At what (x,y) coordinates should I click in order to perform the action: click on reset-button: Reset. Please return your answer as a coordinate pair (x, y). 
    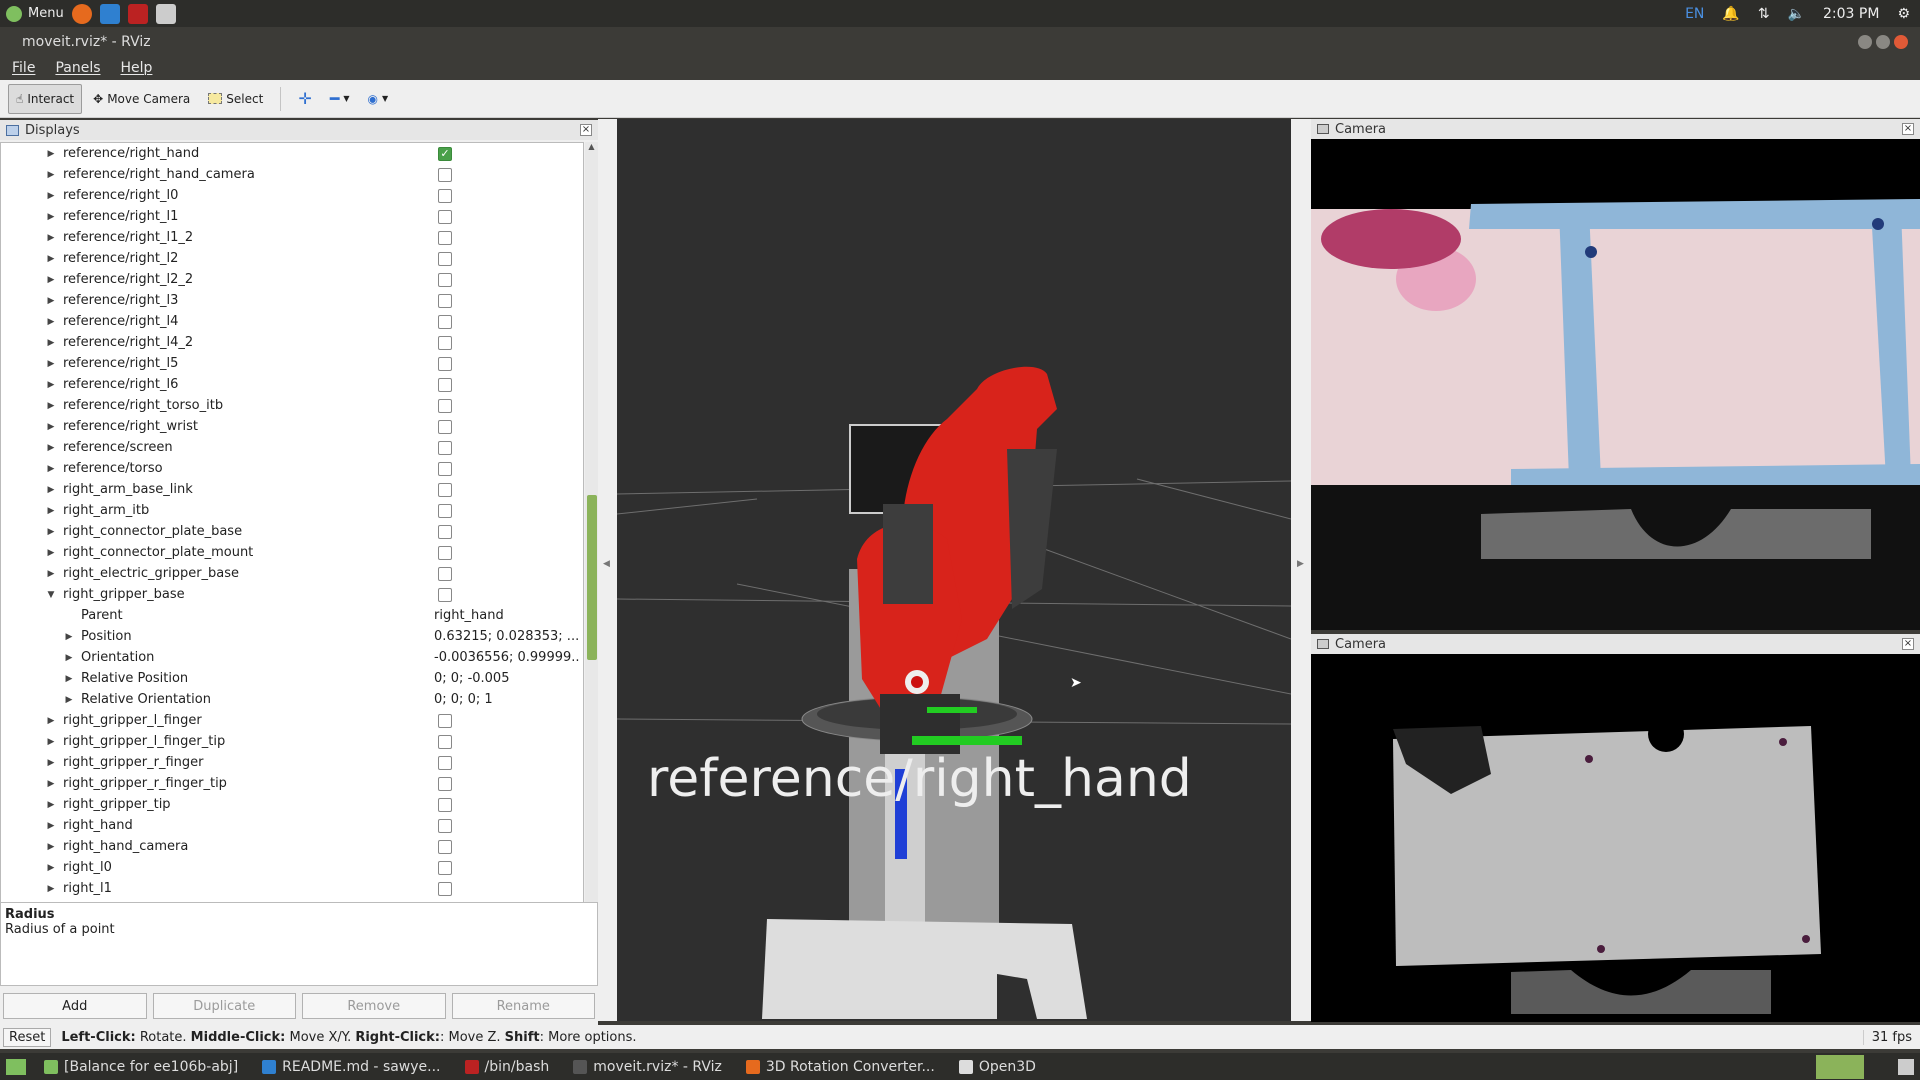
    Looking at the image, I should click on (27, 1037).